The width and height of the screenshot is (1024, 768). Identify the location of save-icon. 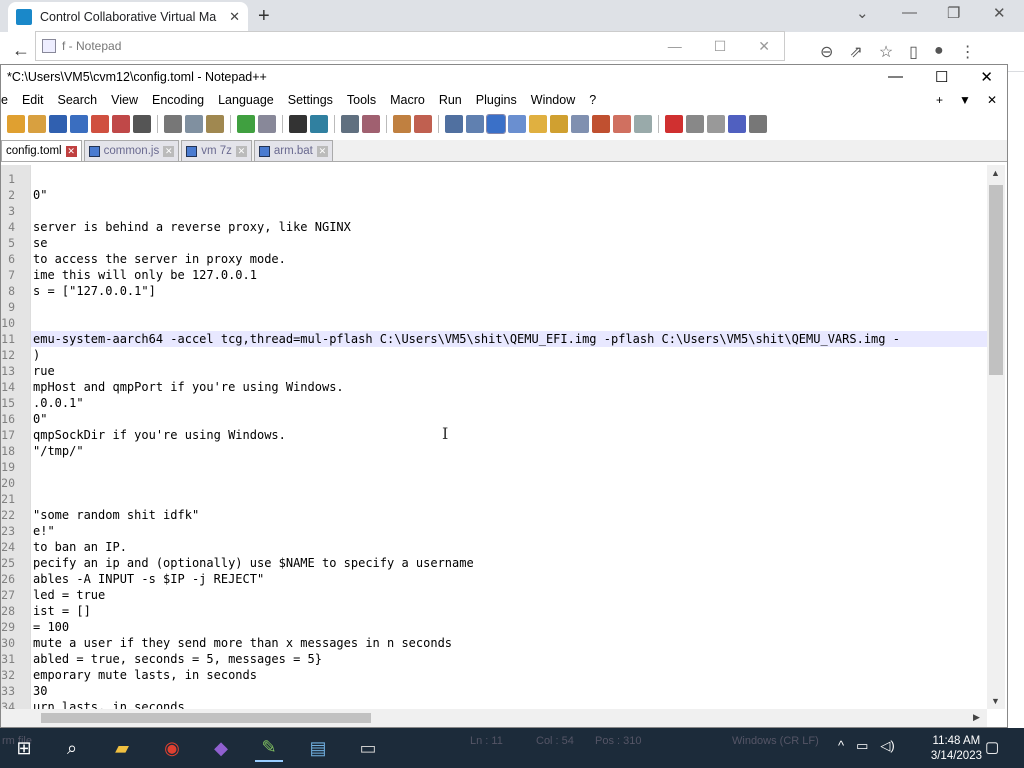
(58, 124).